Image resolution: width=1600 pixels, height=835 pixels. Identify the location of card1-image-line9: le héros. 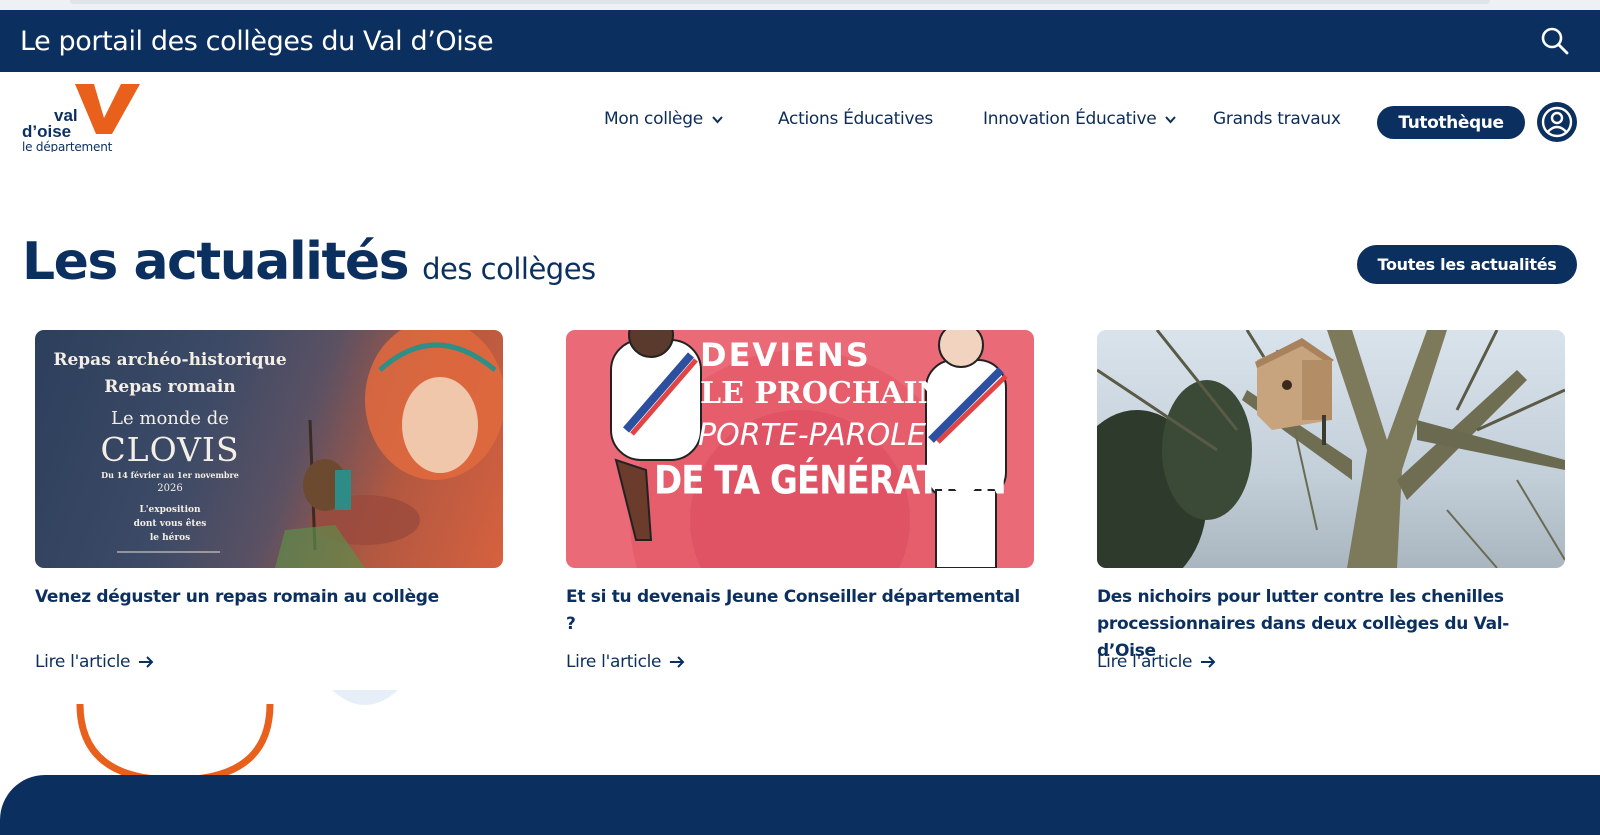
(170, 538).